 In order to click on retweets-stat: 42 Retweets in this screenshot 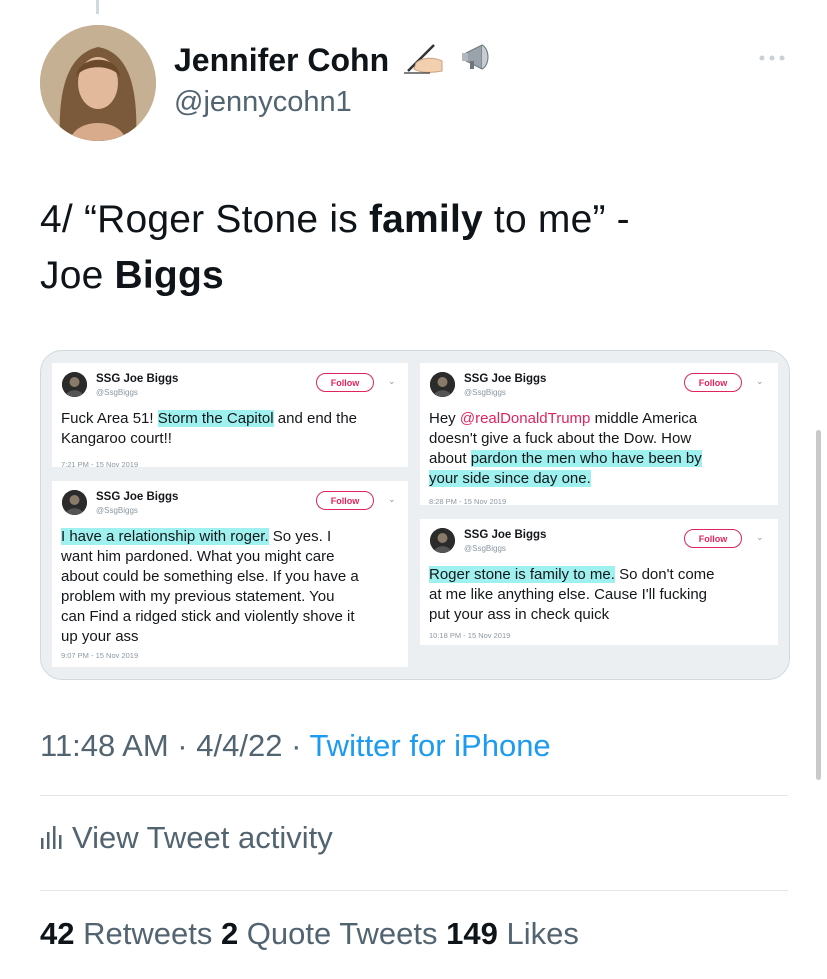, I will do `click(130, 933)`.